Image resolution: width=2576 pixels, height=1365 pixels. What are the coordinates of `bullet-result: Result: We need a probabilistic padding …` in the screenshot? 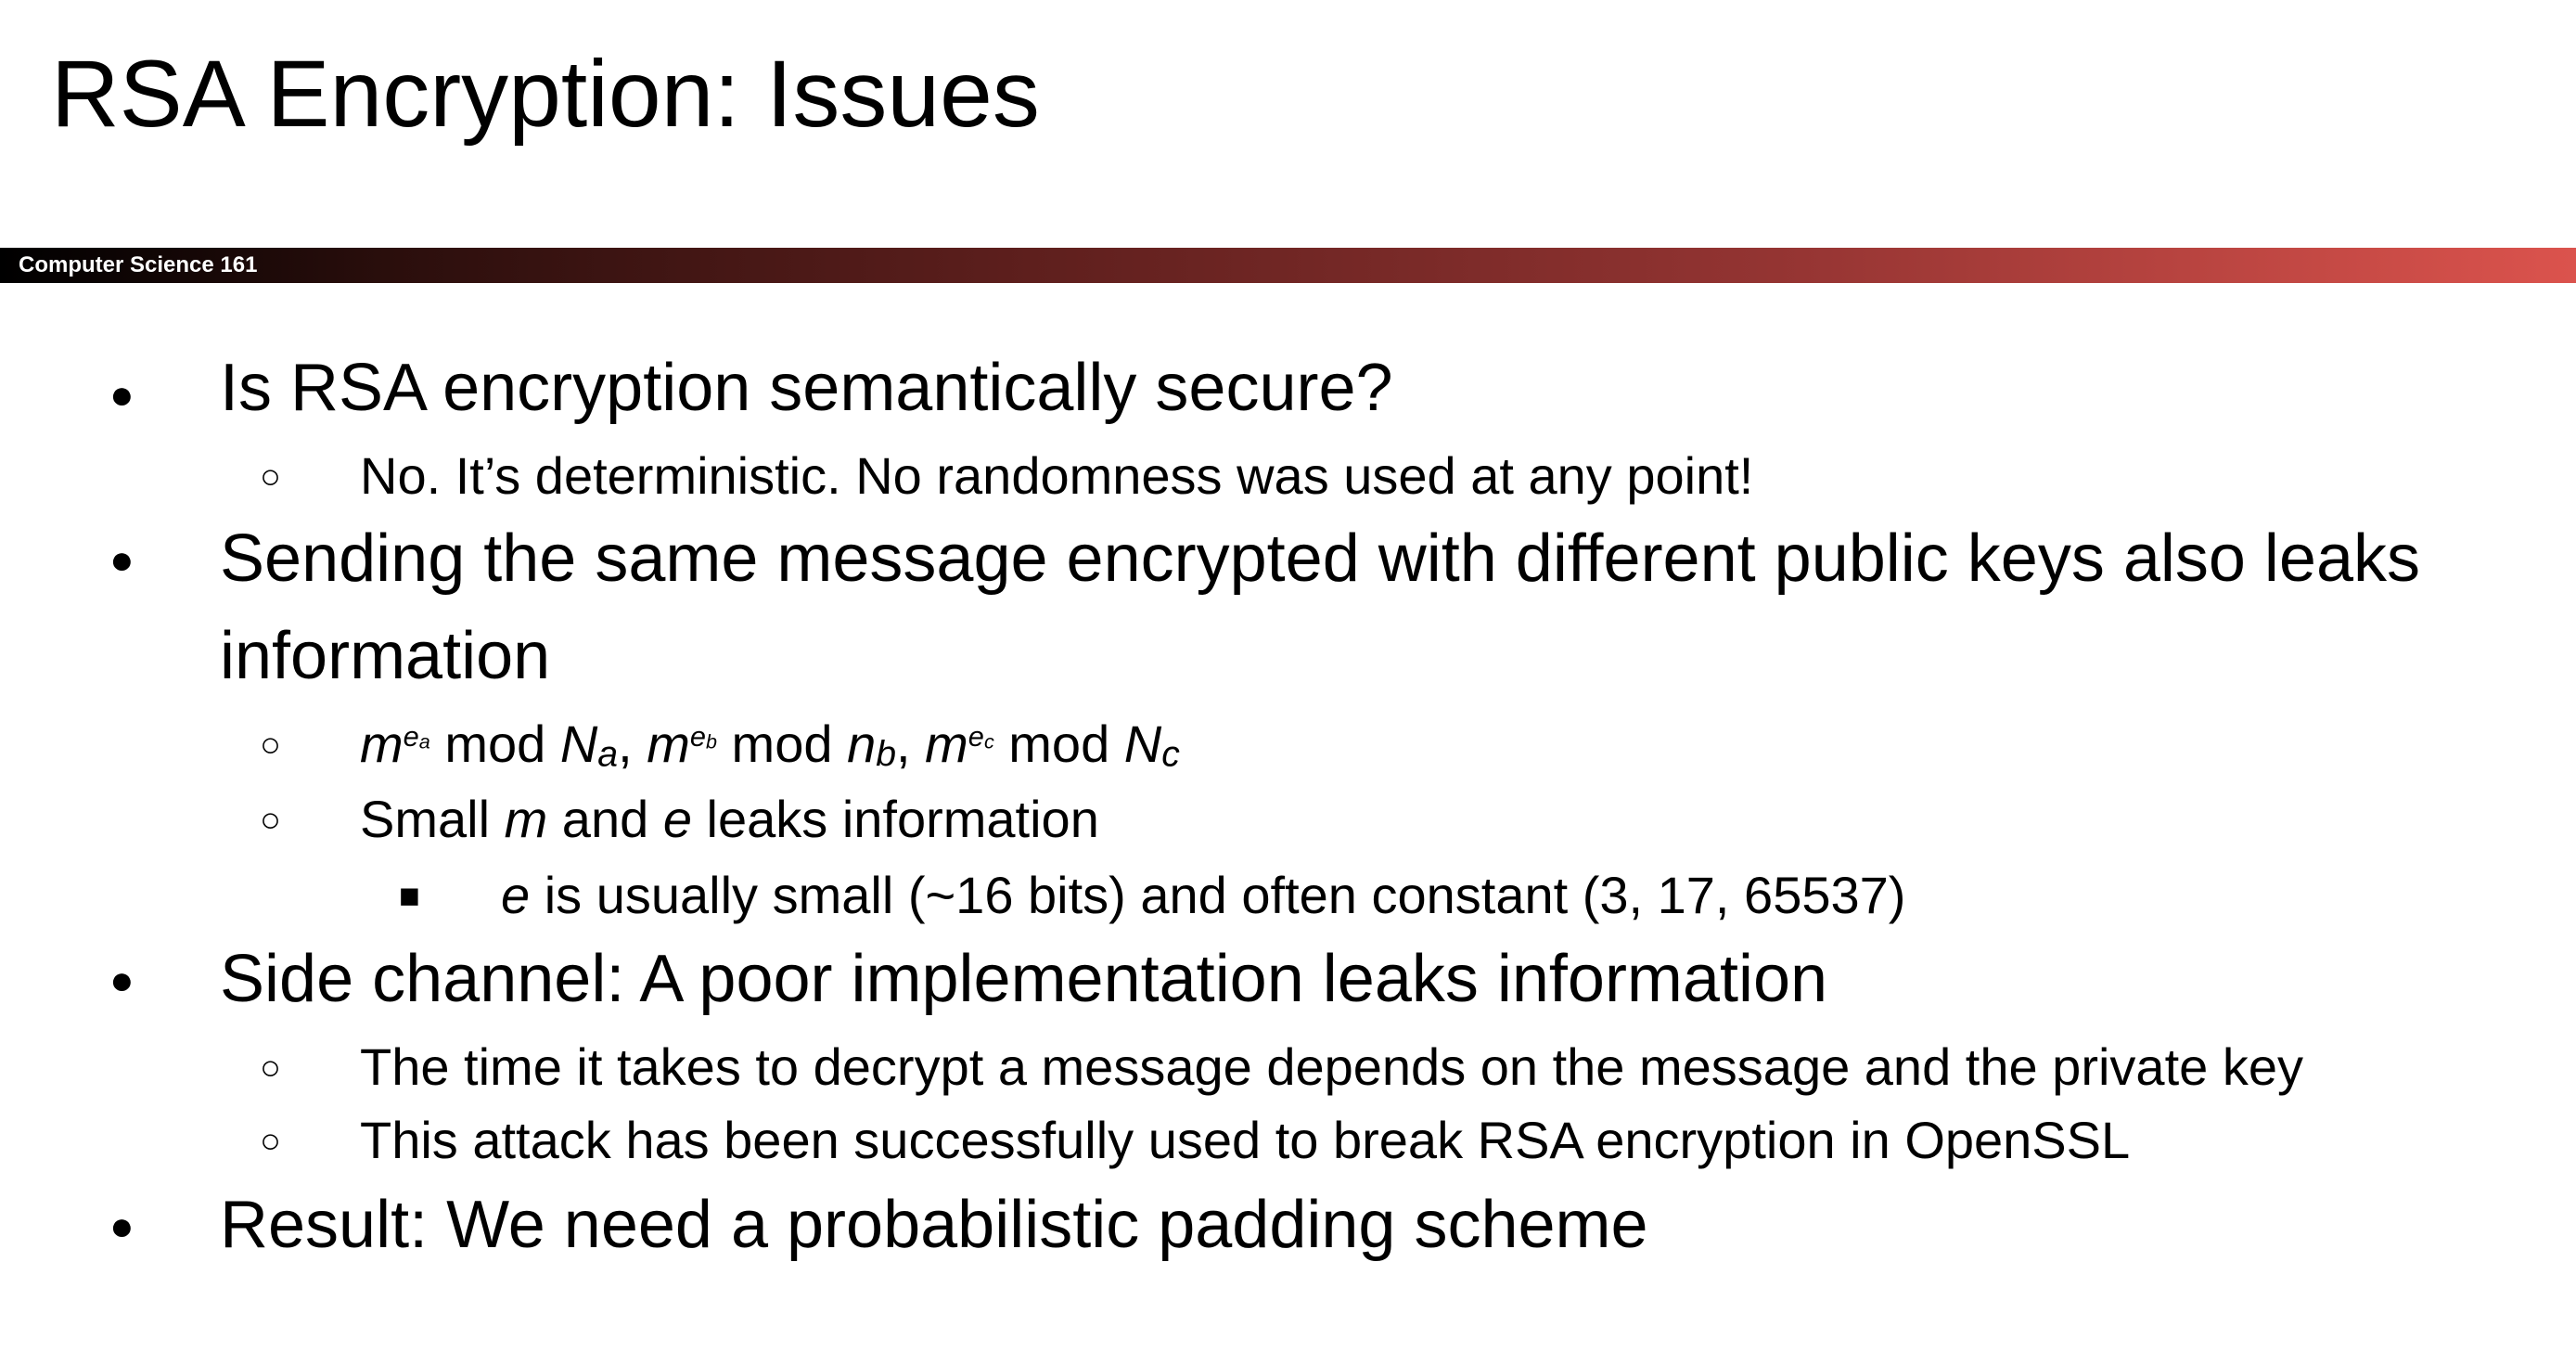 It's located at (934, 1225).